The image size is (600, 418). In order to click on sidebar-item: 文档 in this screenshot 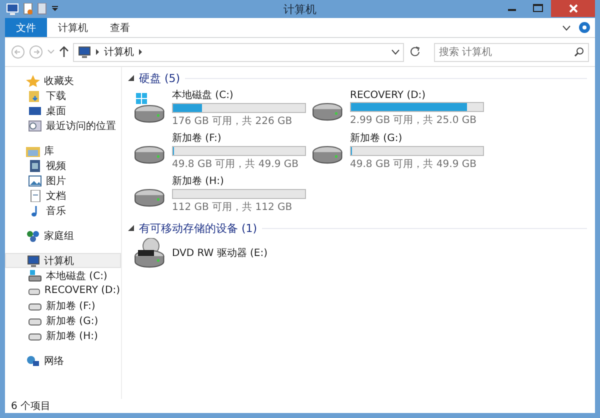, I will do `click(63, 195)`.